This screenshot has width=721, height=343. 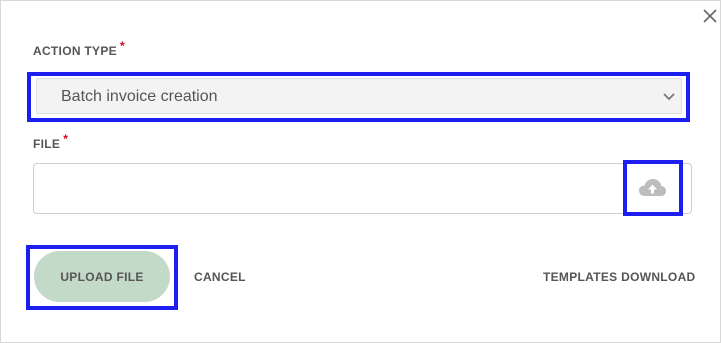 What do you see at coordinates (102, 276) in the screenshot?
I see `upload-file-button: UPLOAD FILE` at bounding box center [102, 276].